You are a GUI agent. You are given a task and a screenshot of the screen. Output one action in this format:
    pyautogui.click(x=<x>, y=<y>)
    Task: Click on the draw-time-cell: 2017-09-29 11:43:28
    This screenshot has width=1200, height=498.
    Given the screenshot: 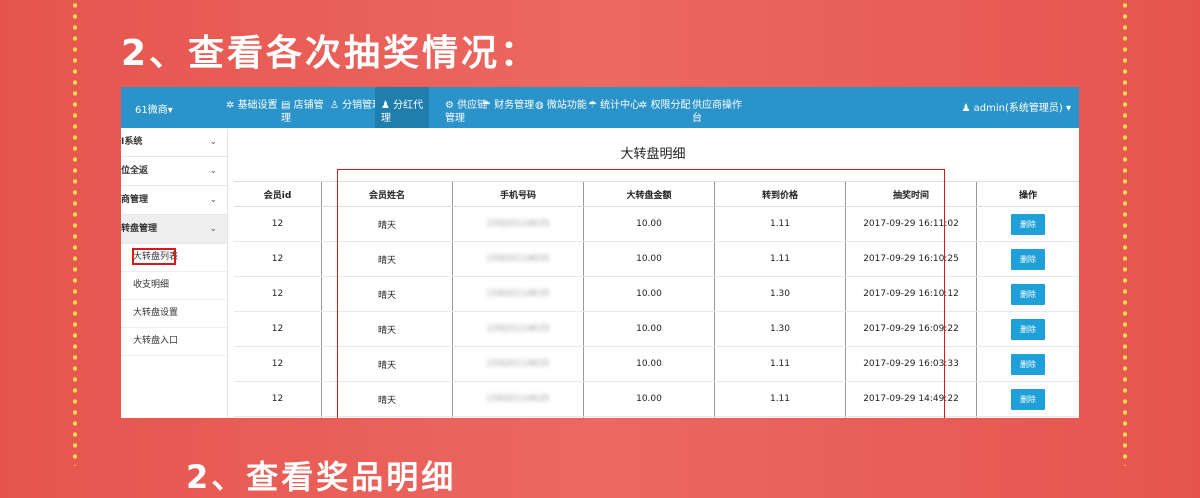 What is the action you would take?
    pyautogui.click(x=911, y=417)
    